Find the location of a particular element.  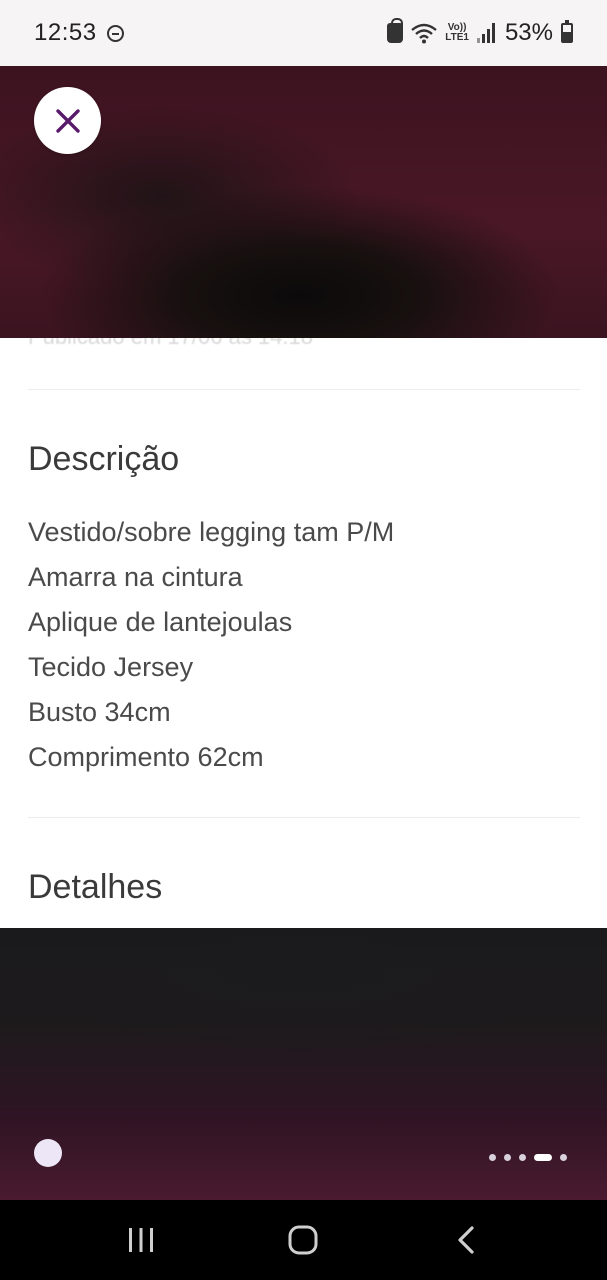

navigation-bar is located at coordinates (303, 1240).